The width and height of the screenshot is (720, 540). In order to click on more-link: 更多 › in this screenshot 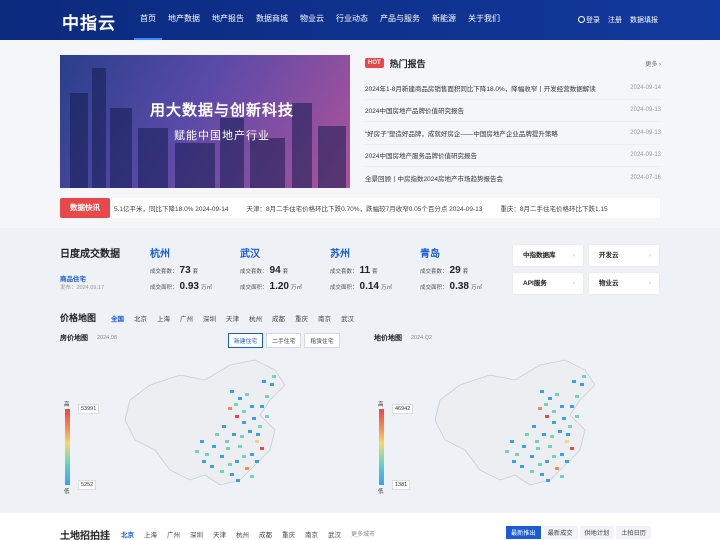, I will do `click(653, 63)`.